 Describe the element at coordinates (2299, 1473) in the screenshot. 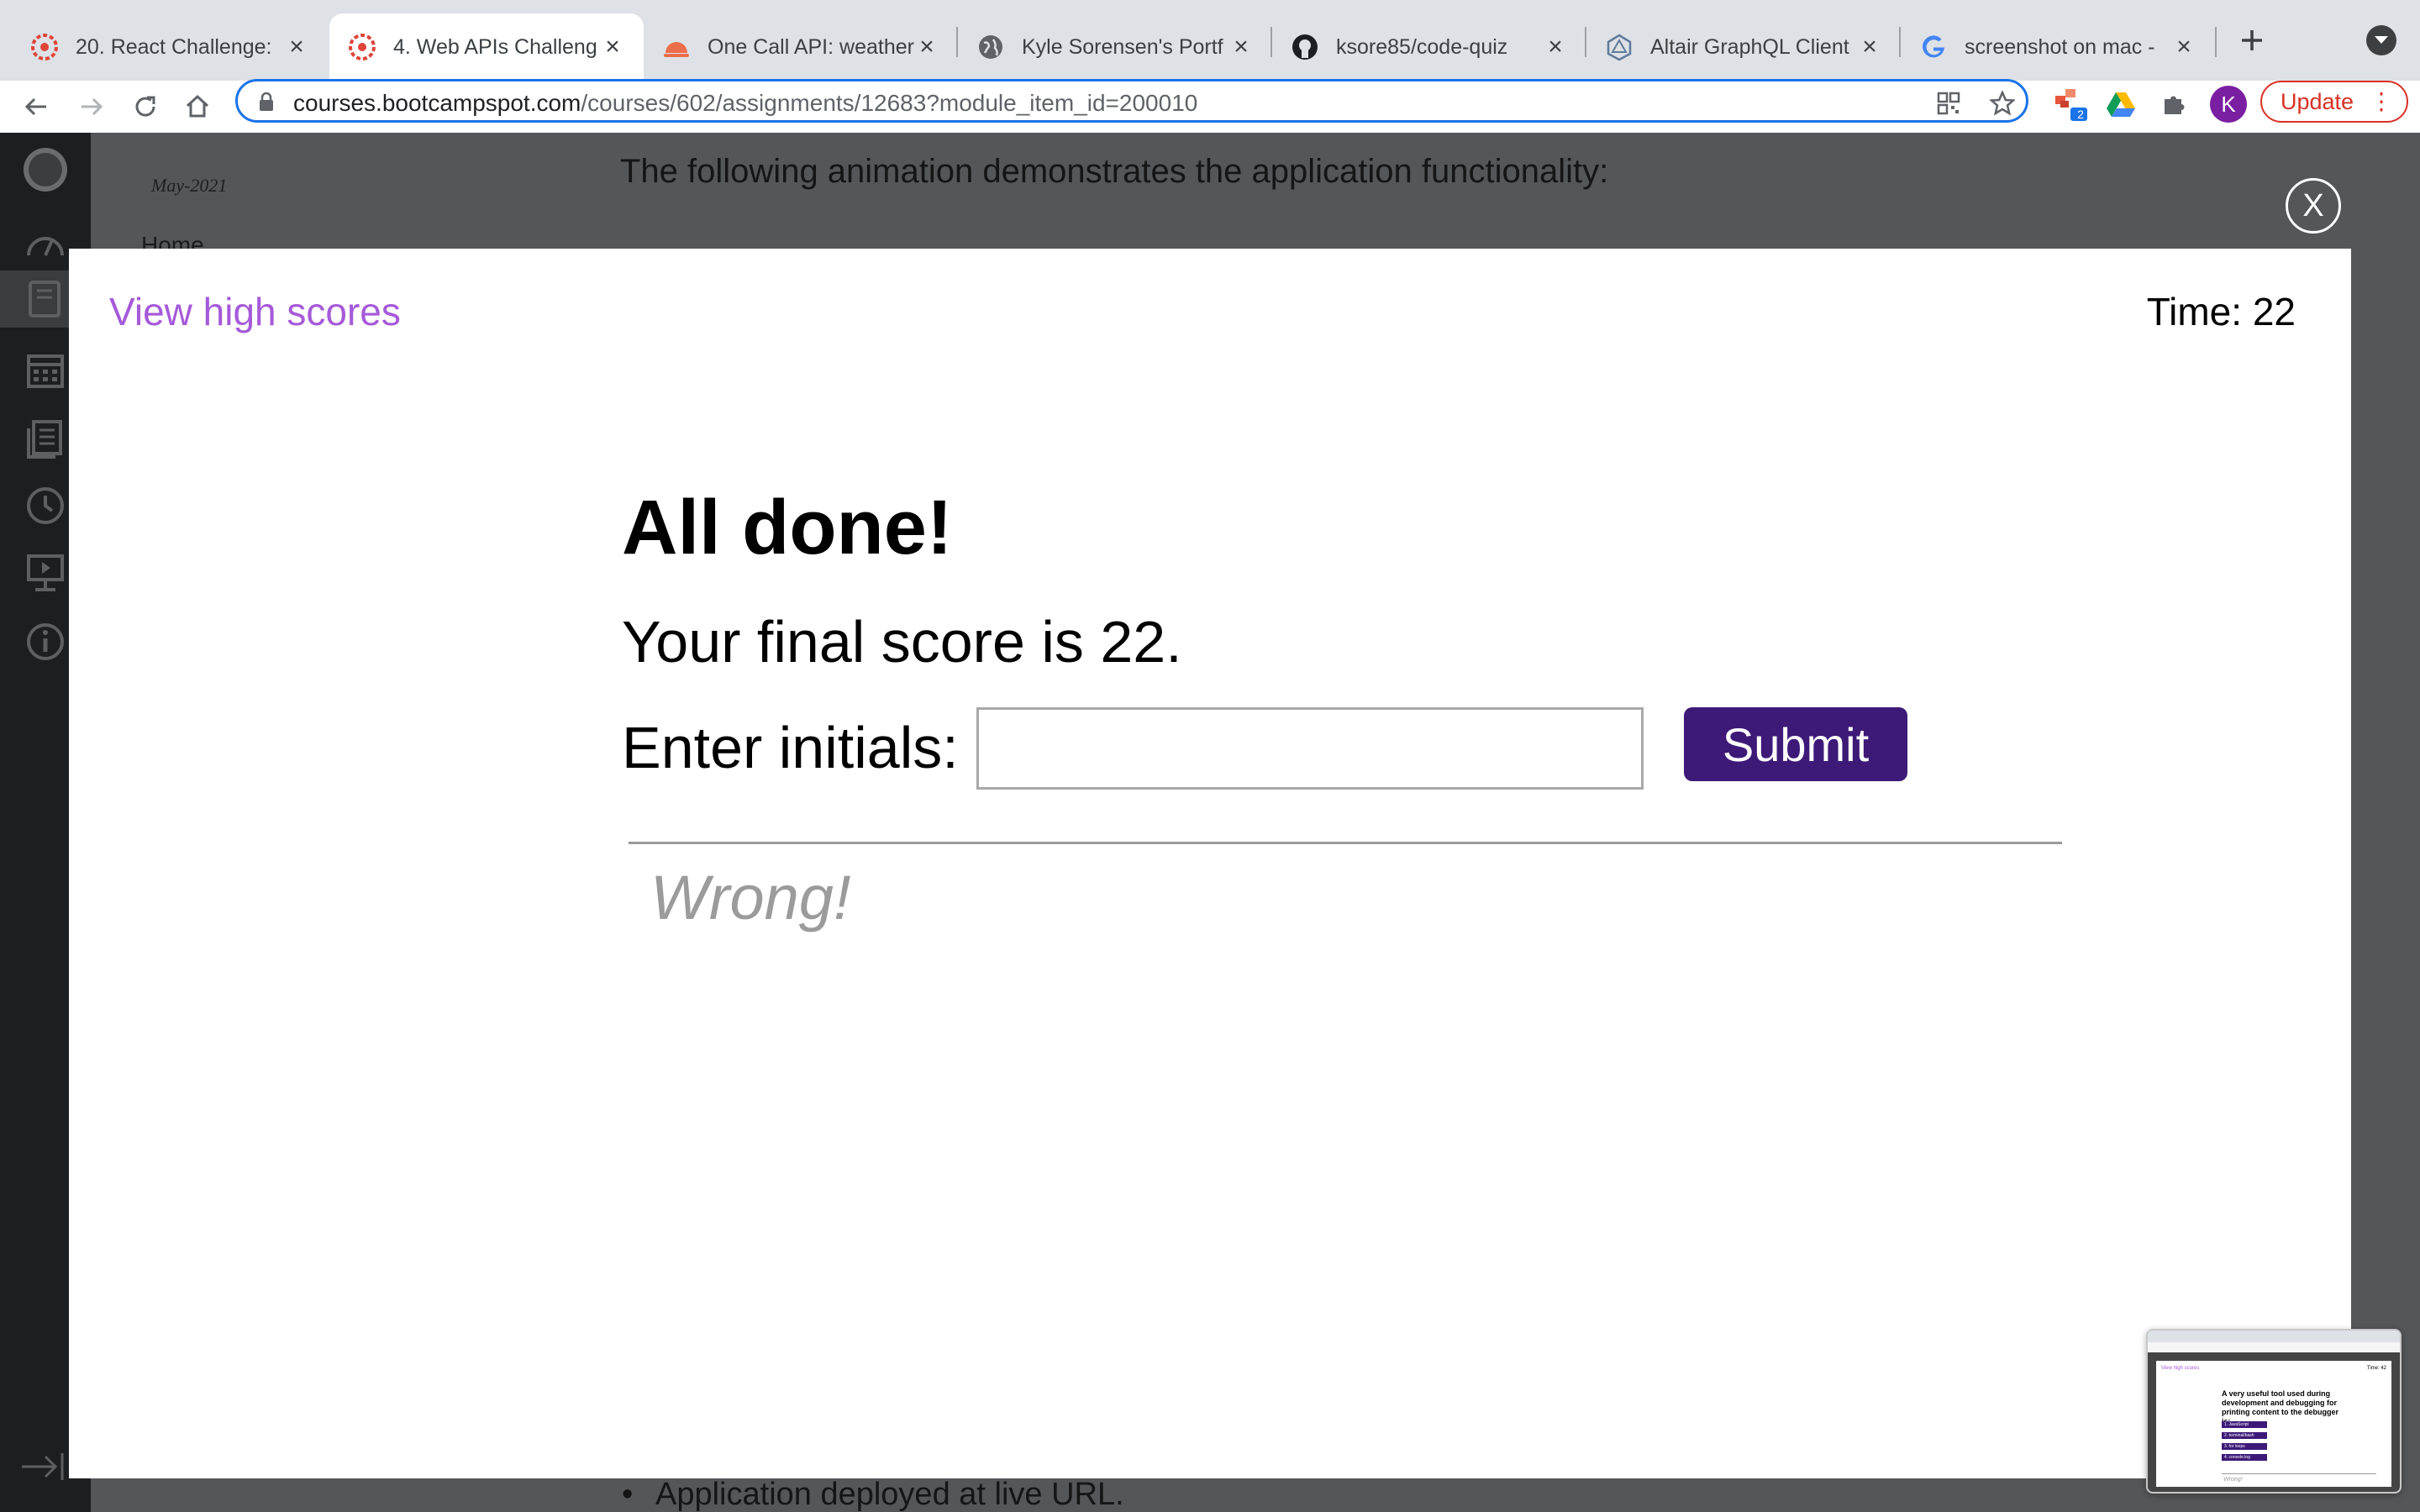

I see `thumb-divider` at that location.